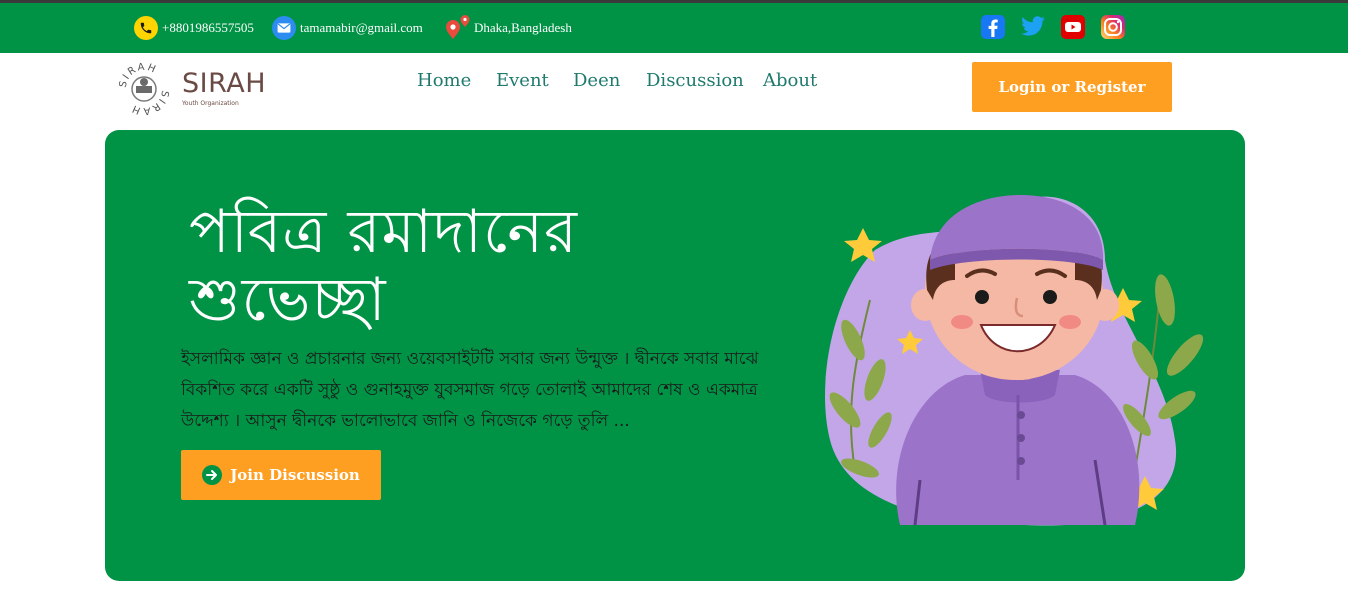 The width and height of the screenshot is (1348, 599). Describe the element at coordinates (444, 80) in the screenshot. I see `nav-home: Home` at that location.